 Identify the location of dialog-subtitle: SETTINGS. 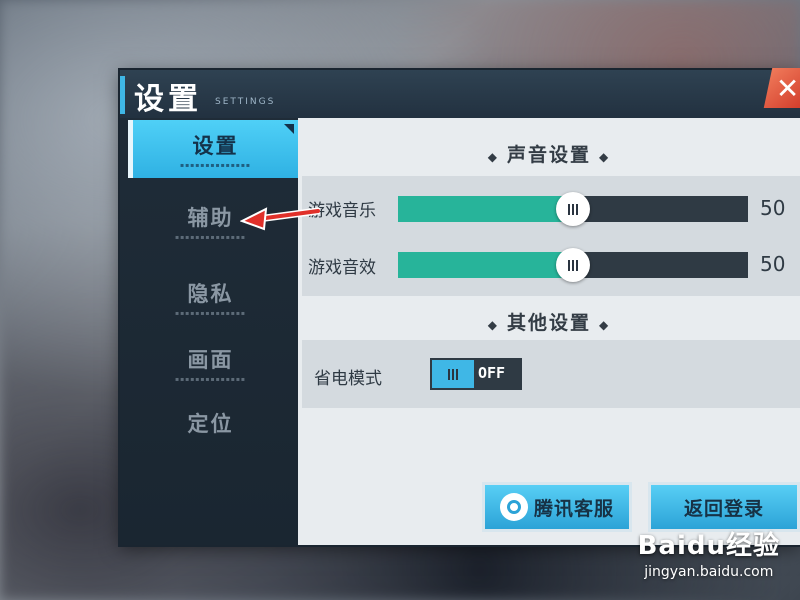
(245, 102).